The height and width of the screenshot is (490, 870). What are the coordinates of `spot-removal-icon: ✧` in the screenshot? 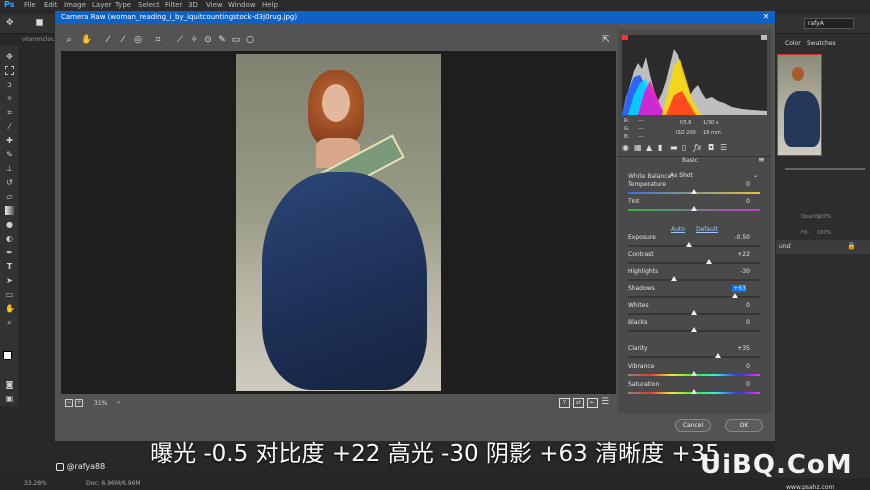 It's located at (194, 40).